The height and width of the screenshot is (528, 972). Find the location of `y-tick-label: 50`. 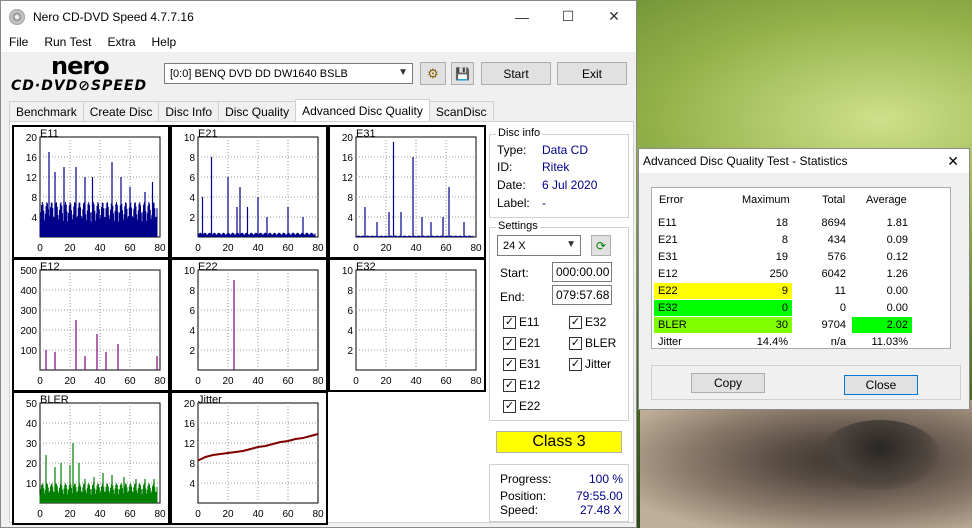

y-tick-label: 50 is located at coordinates (32, 404).